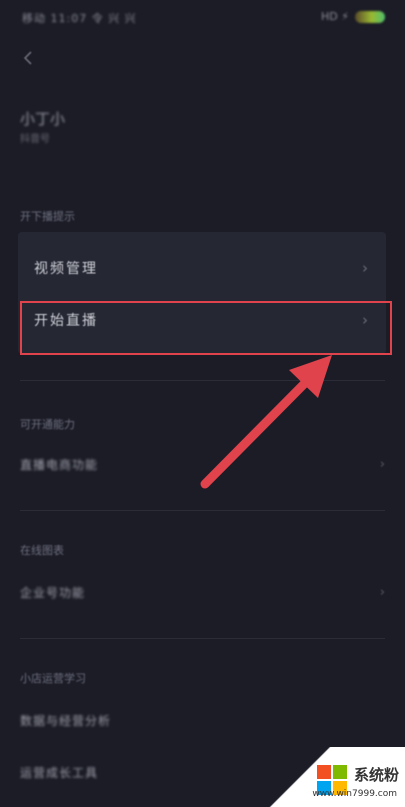  What do you see at coordinates (376, 775) in the screenshot?
I see `watermark-brand: 系统粉` at bounding box center [376, 775].